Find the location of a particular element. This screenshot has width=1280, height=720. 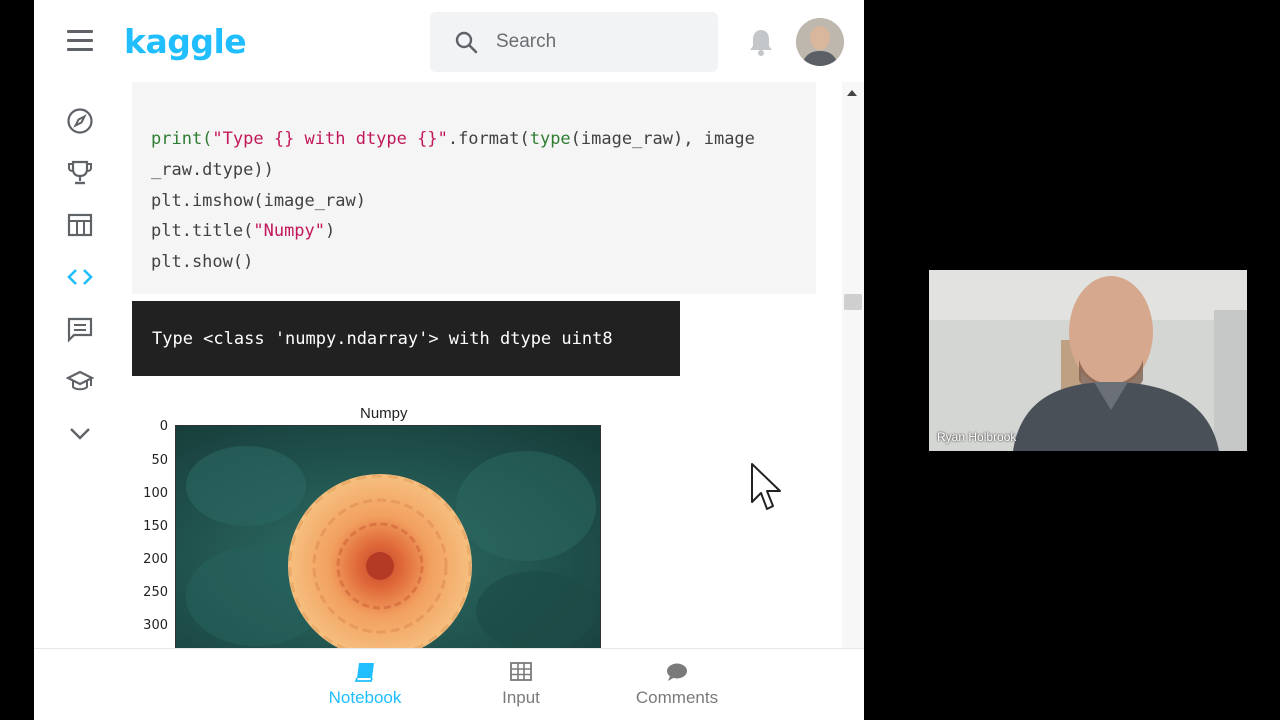

plot-figure: Numpy 0 50 100 150 200 250 300 is located at coordinates (382, 524).